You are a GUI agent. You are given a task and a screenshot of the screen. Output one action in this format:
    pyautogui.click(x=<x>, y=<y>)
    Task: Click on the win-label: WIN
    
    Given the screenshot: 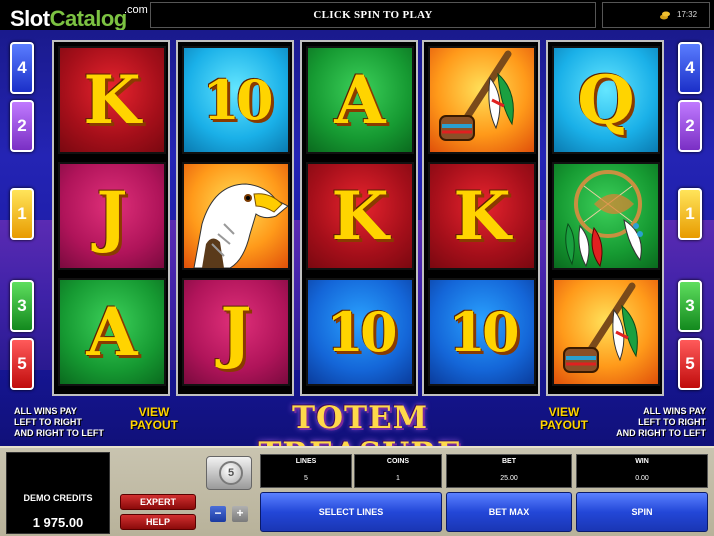 What is the action you would take?
    pyautogui.click(x=642, y=461)
    